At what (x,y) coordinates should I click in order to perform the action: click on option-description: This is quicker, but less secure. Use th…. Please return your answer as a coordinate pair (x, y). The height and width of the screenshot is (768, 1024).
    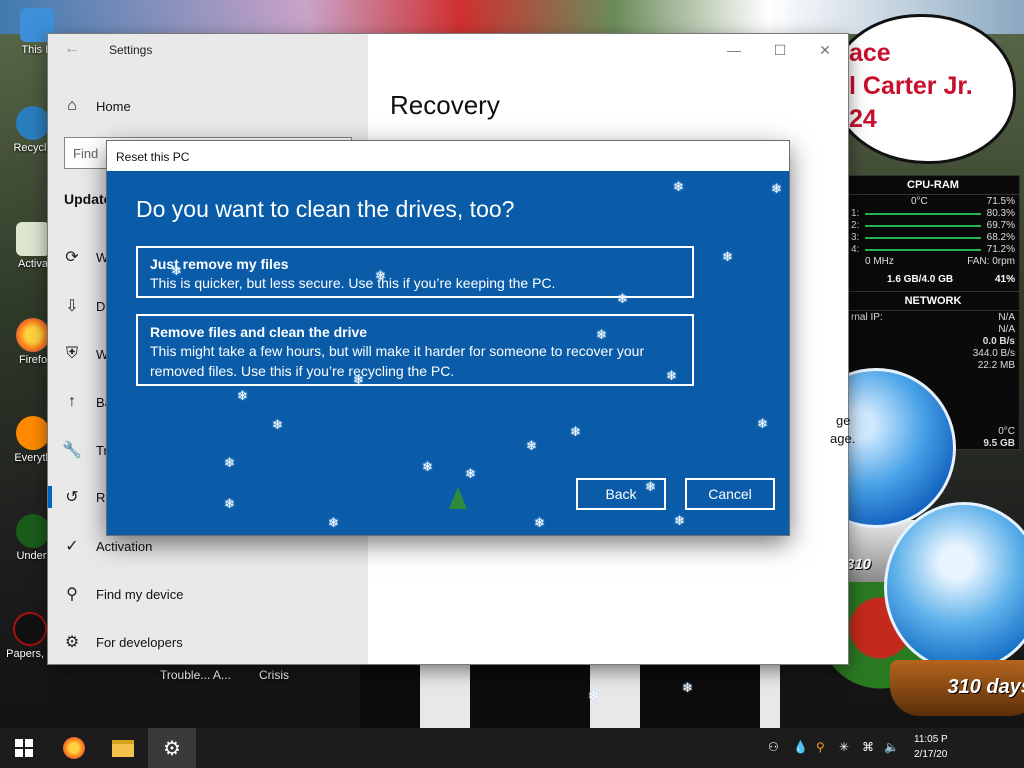
    Looking at the image, I should click on (353, 283).